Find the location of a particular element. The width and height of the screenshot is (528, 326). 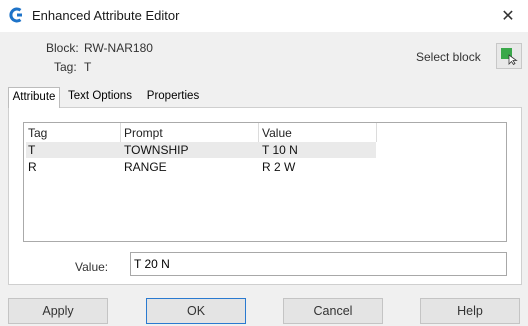

tab-properties: Properties is located at coordinates (173, 97).